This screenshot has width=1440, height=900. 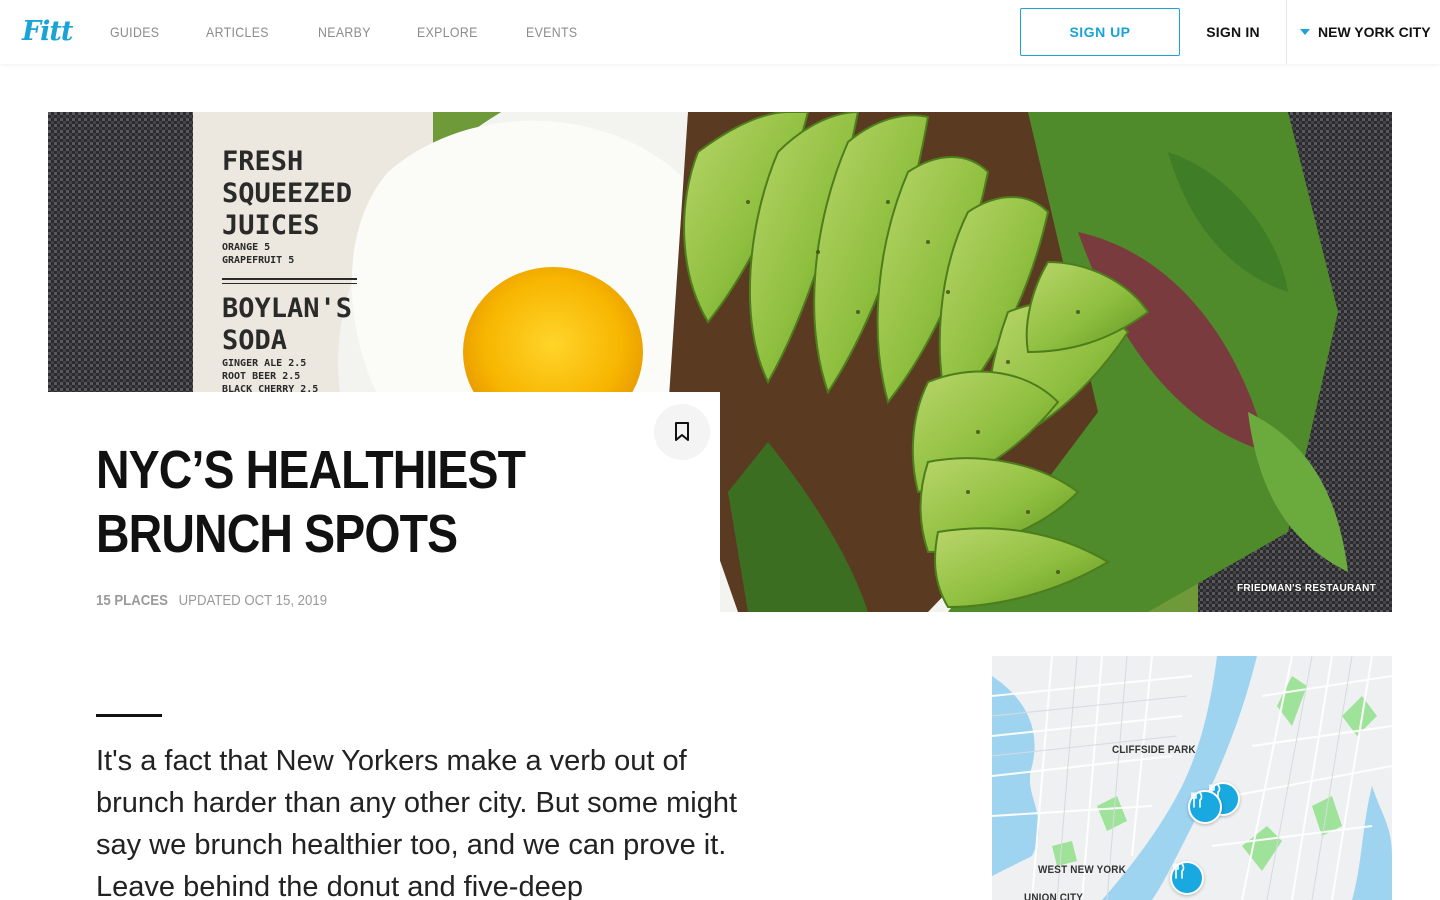 I want to click on nav-explore: EXPLORE, so click(x=447, y=32).